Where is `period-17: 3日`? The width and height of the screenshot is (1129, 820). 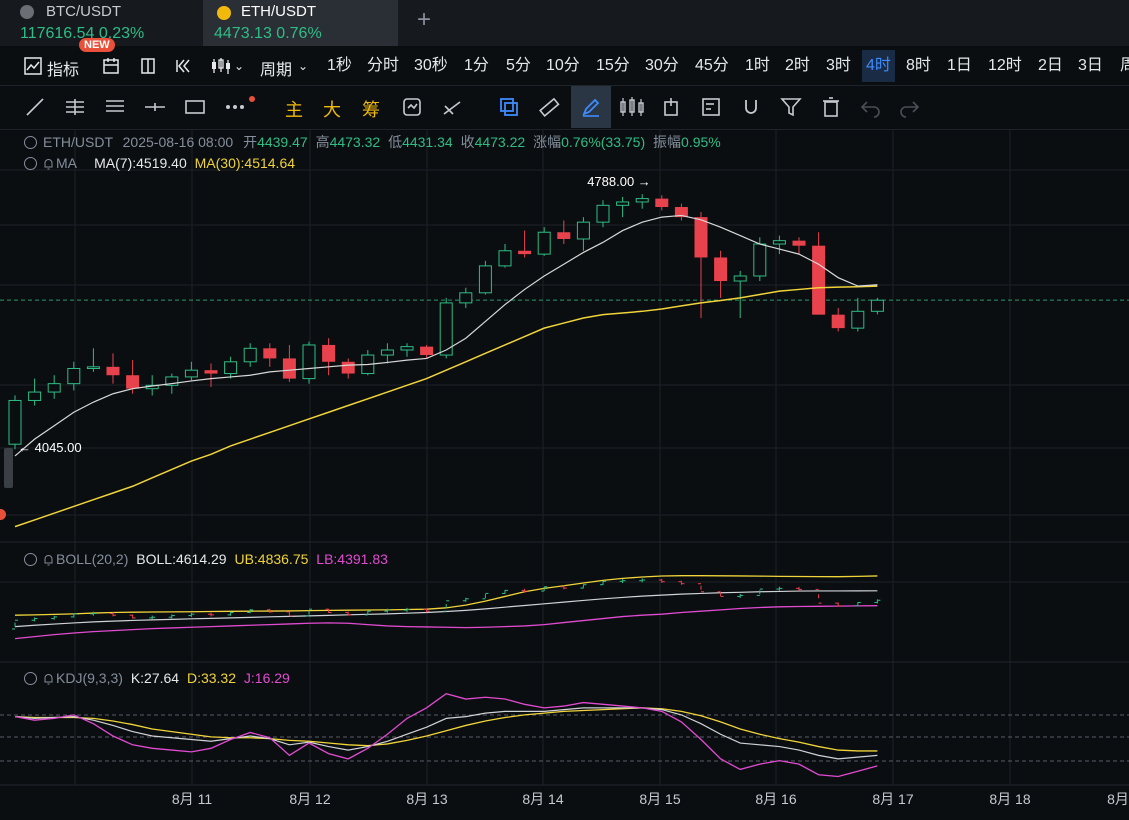
period-17: 3日 is located at coordinates (1090, 66).